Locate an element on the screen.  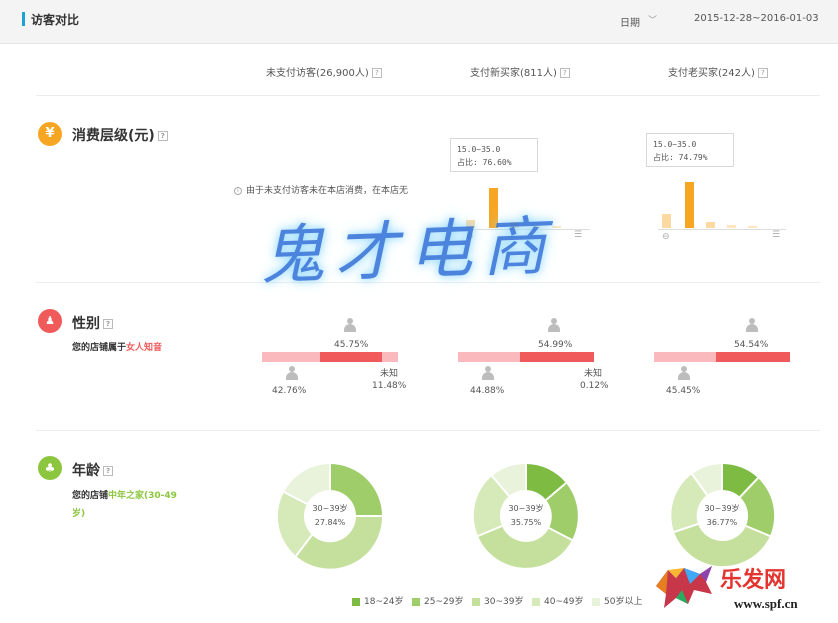
column-header-new-buyers: 支付新买家(811人)? is located at coordinates (520, 71).